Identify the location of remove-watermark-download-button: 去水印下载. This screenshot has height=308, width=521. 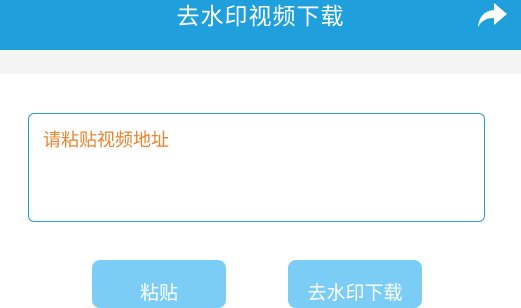
(355, 284).